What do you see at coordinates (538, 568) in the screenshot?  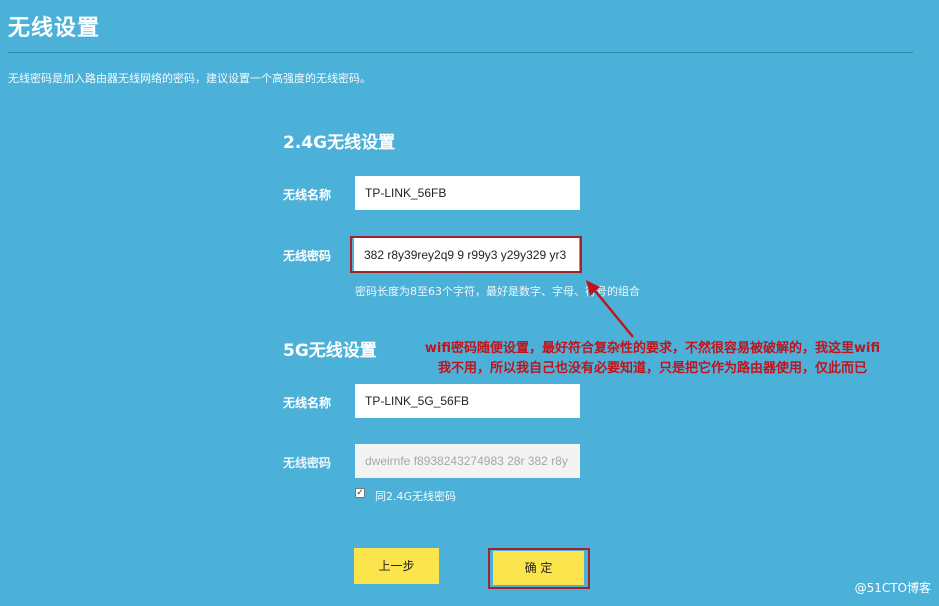 I see `confirm-button: 确 定` at bounding box center [538, 568].